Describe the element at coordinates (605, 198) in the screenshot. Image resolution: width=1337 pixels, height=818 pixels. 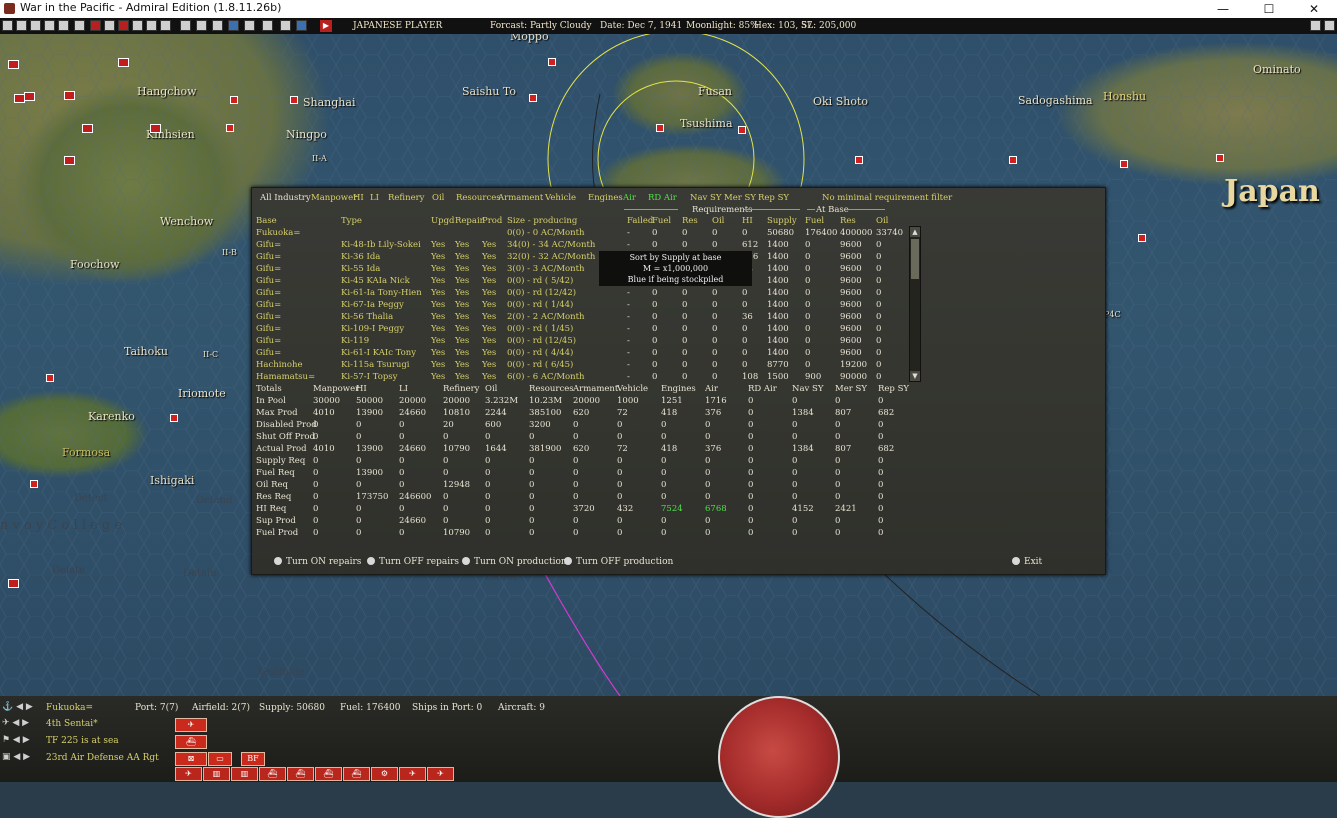
I see `filter-engines: Engines` at that location.